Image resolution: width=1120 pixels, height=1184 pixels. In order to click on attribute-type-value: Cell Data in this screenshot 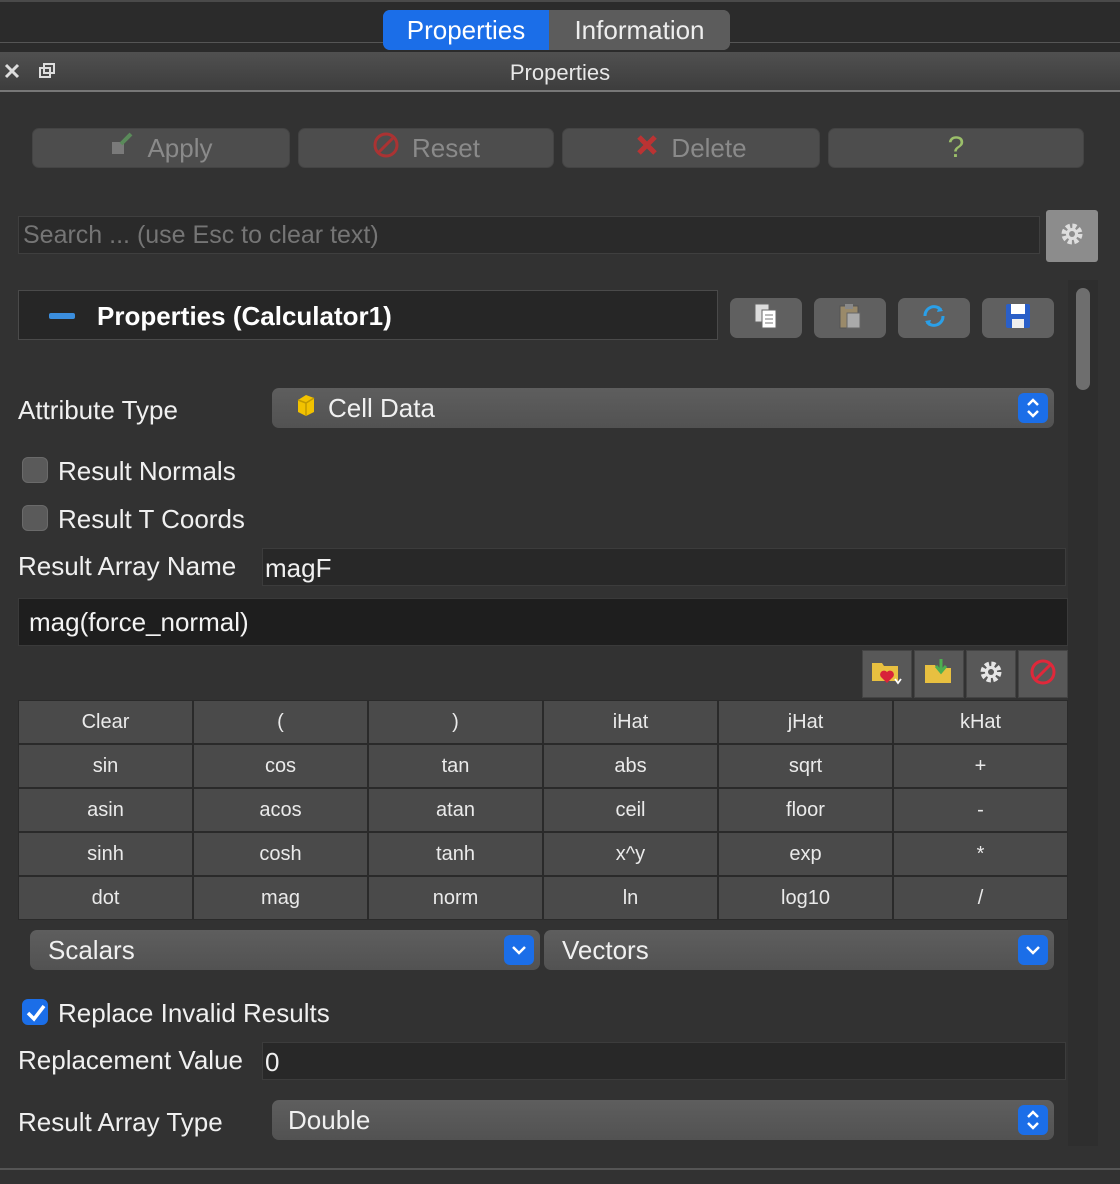, I will do `click(381, 407)`.